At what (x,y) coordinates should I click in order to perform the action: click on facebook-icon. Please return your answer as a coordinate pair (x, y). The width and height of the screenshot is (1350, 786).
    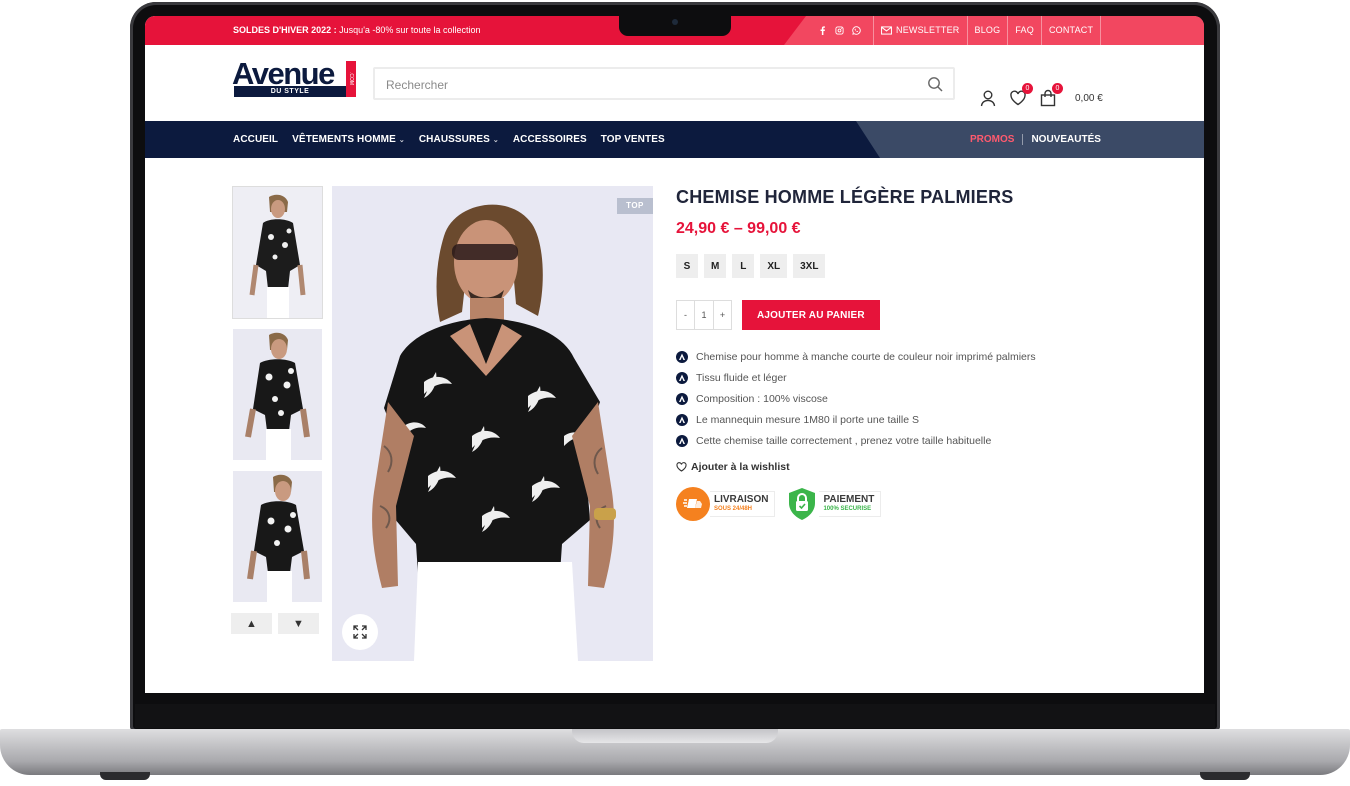
    Looking at the image, I should click on (822, 30).